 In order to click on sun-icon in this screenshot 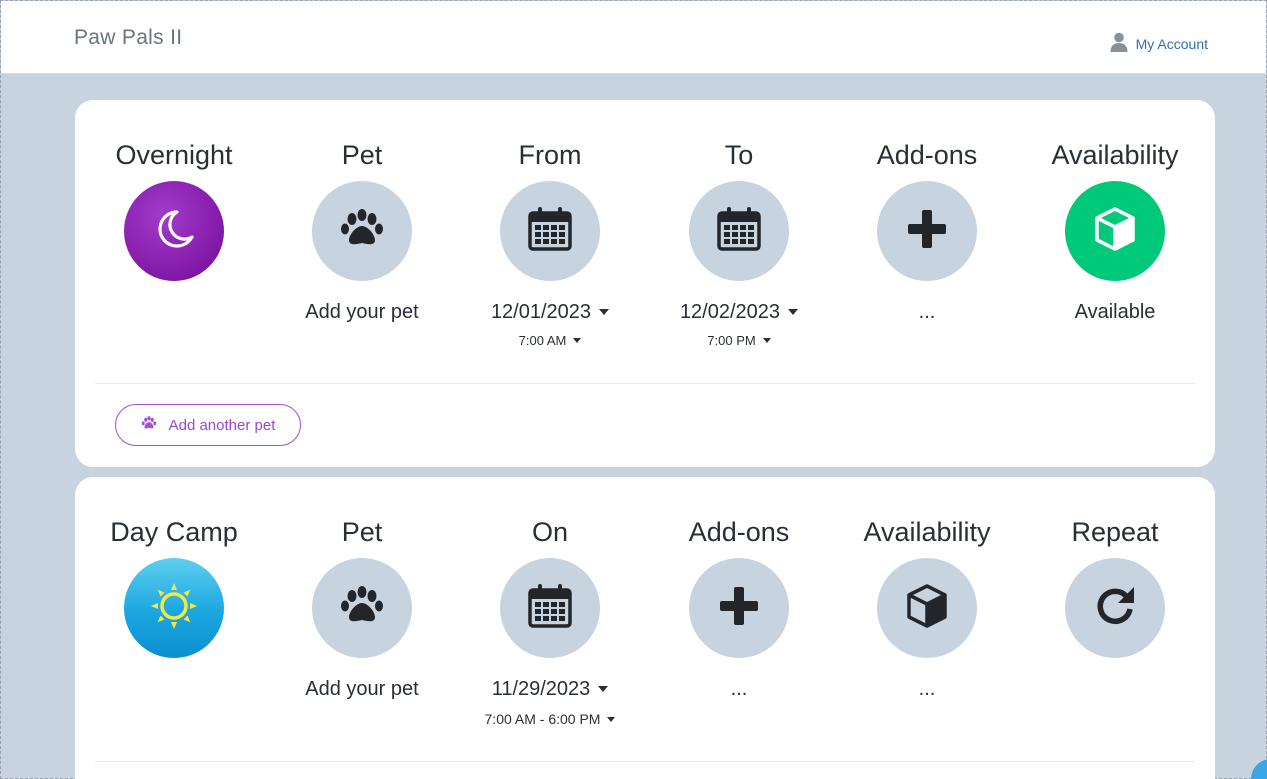, I will do `click(174, 608)`.